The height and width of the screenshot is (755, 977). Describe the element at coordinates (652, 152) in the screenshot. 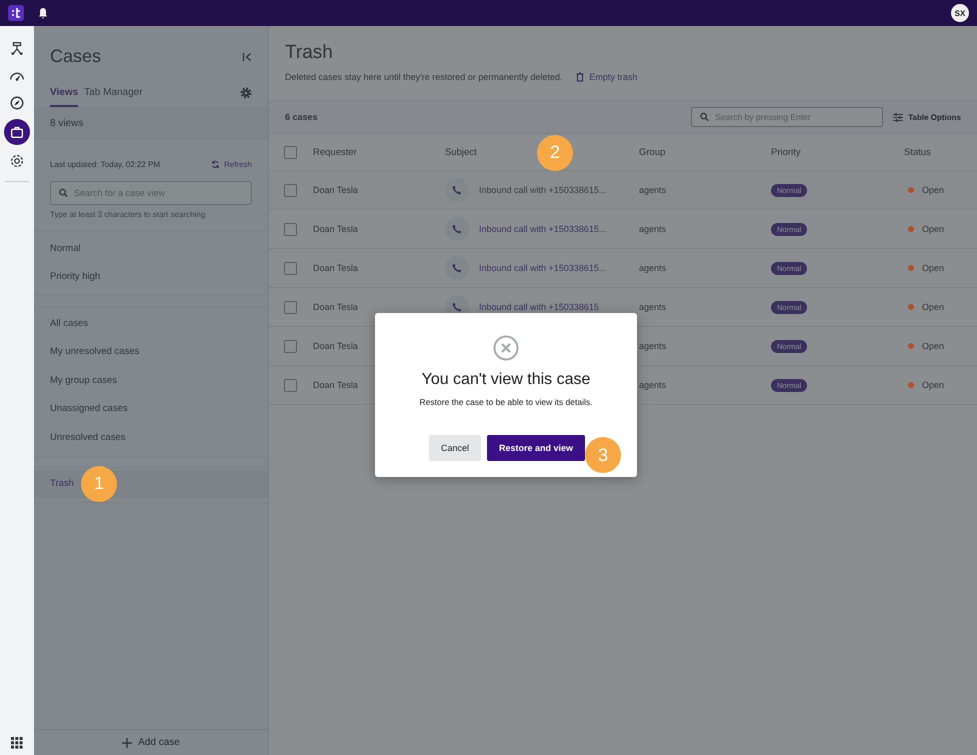

I see `column-header: Group` at that location.